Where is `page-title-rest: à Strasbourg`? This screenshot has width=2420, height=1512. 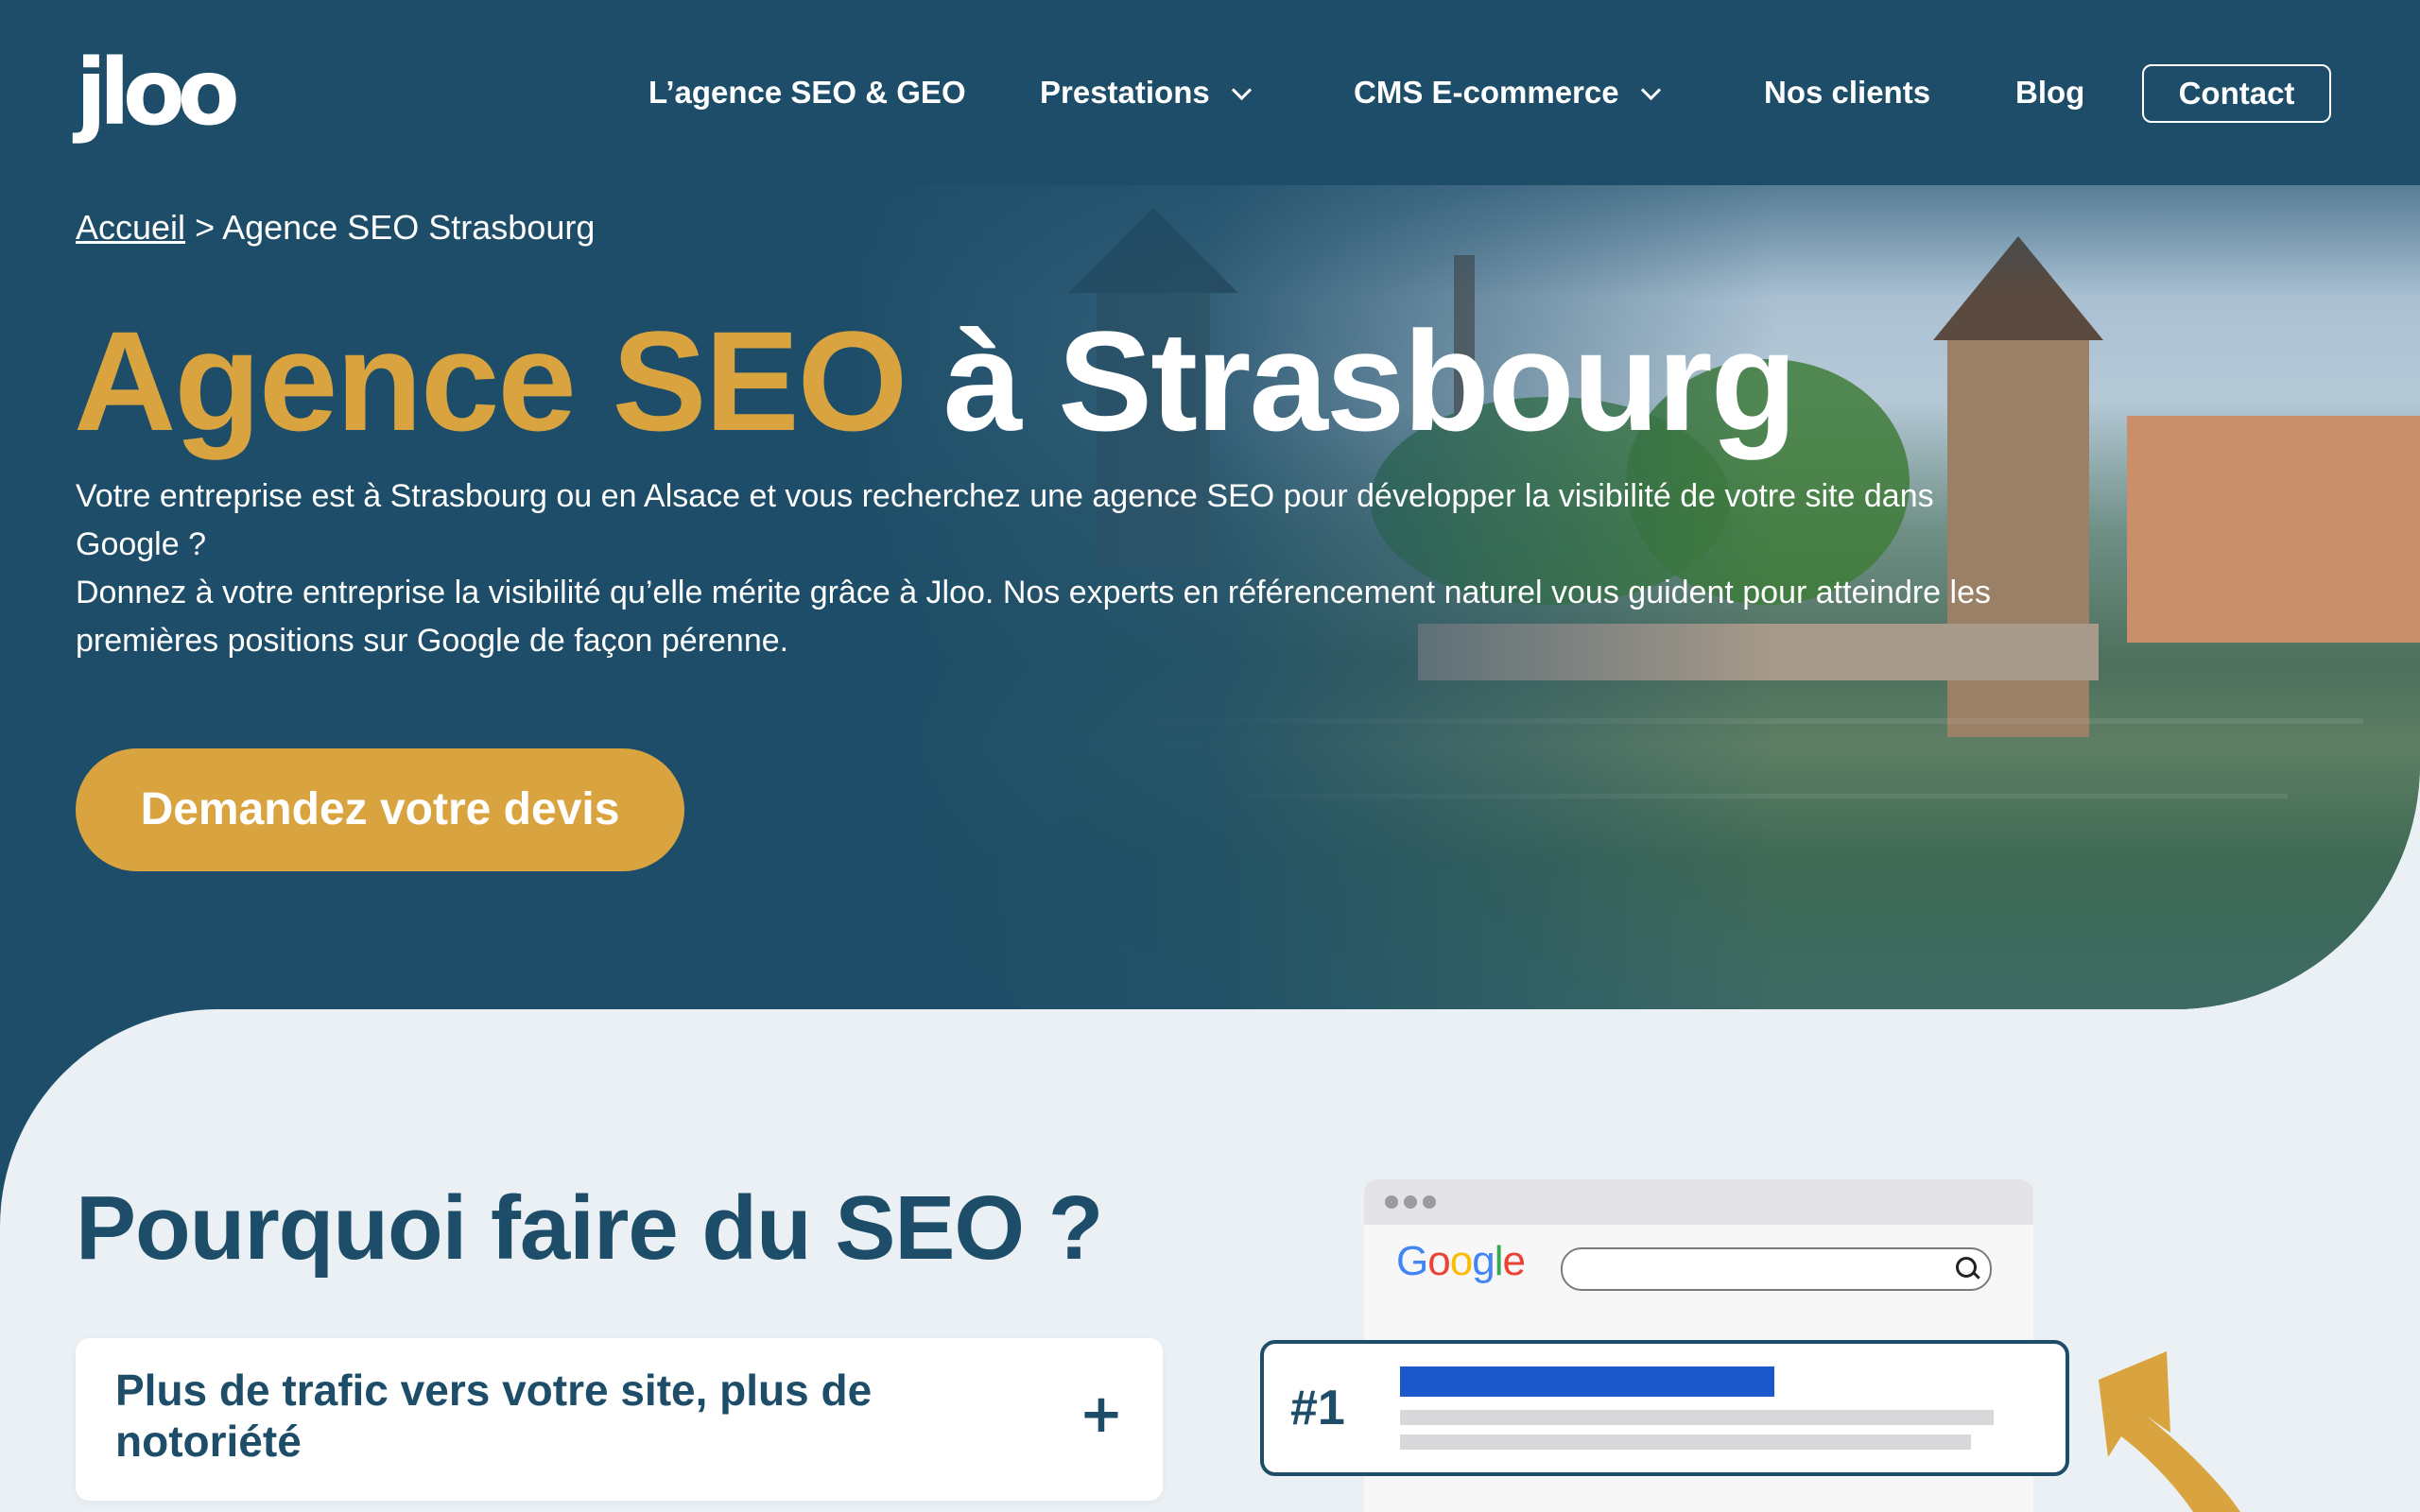 page-title-rest: à Strasbourg is located at coordinates (1369, 380).